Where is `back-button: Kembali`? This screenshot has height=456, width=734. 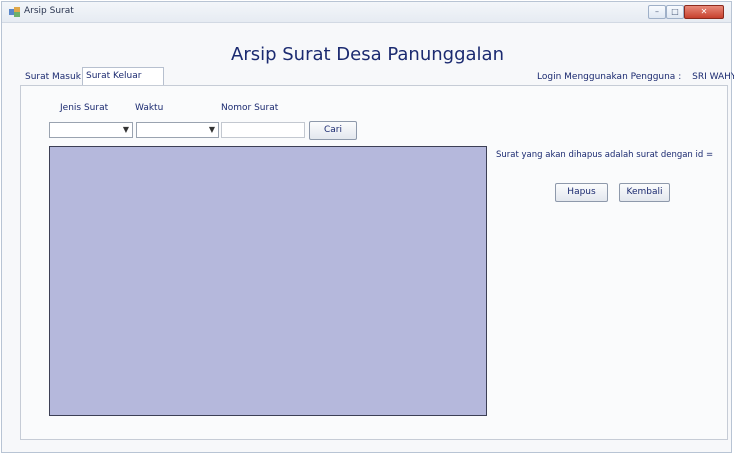 back-button: Kembali is located at coordinates (644, 192).